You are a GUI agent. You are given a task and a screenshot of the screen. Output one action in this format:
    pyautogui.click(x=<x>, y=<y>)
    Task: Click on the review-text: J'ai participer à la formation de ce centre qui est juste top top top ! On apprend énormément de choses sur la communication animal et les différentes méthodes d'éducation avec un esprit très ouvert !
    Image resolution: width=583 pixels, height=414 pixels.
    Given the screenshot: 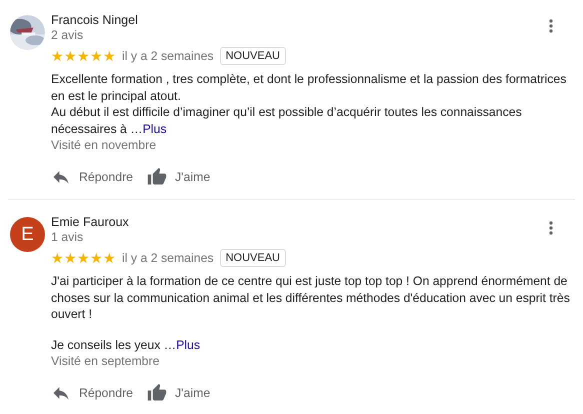 What is the action you would take?
    pyautogui.click(x=311, y=297)
    